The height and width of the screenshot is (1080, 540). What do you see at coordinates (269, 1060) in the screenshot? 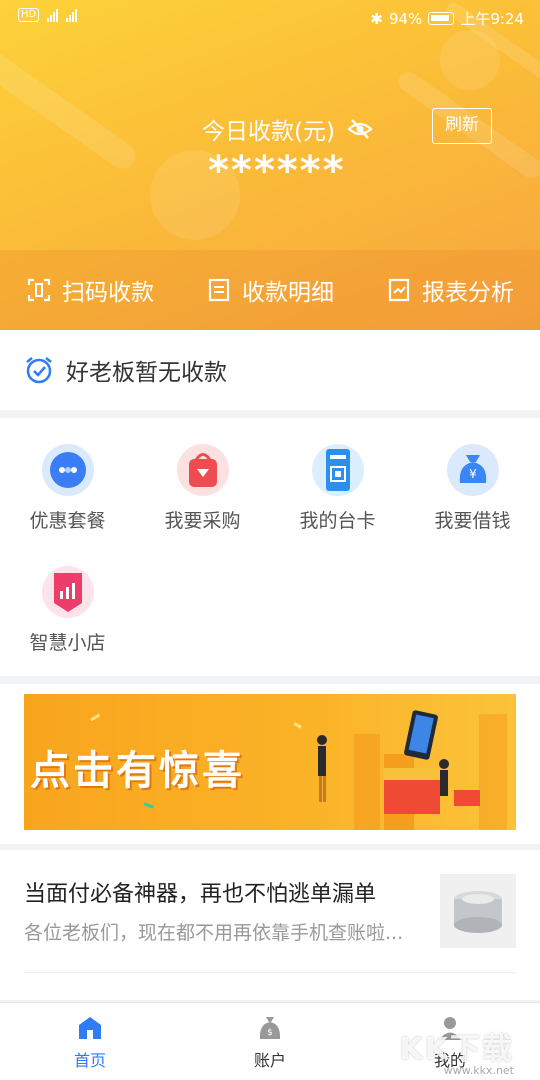
I see `tab-label: 账户` at bounding box center [269, 1060].